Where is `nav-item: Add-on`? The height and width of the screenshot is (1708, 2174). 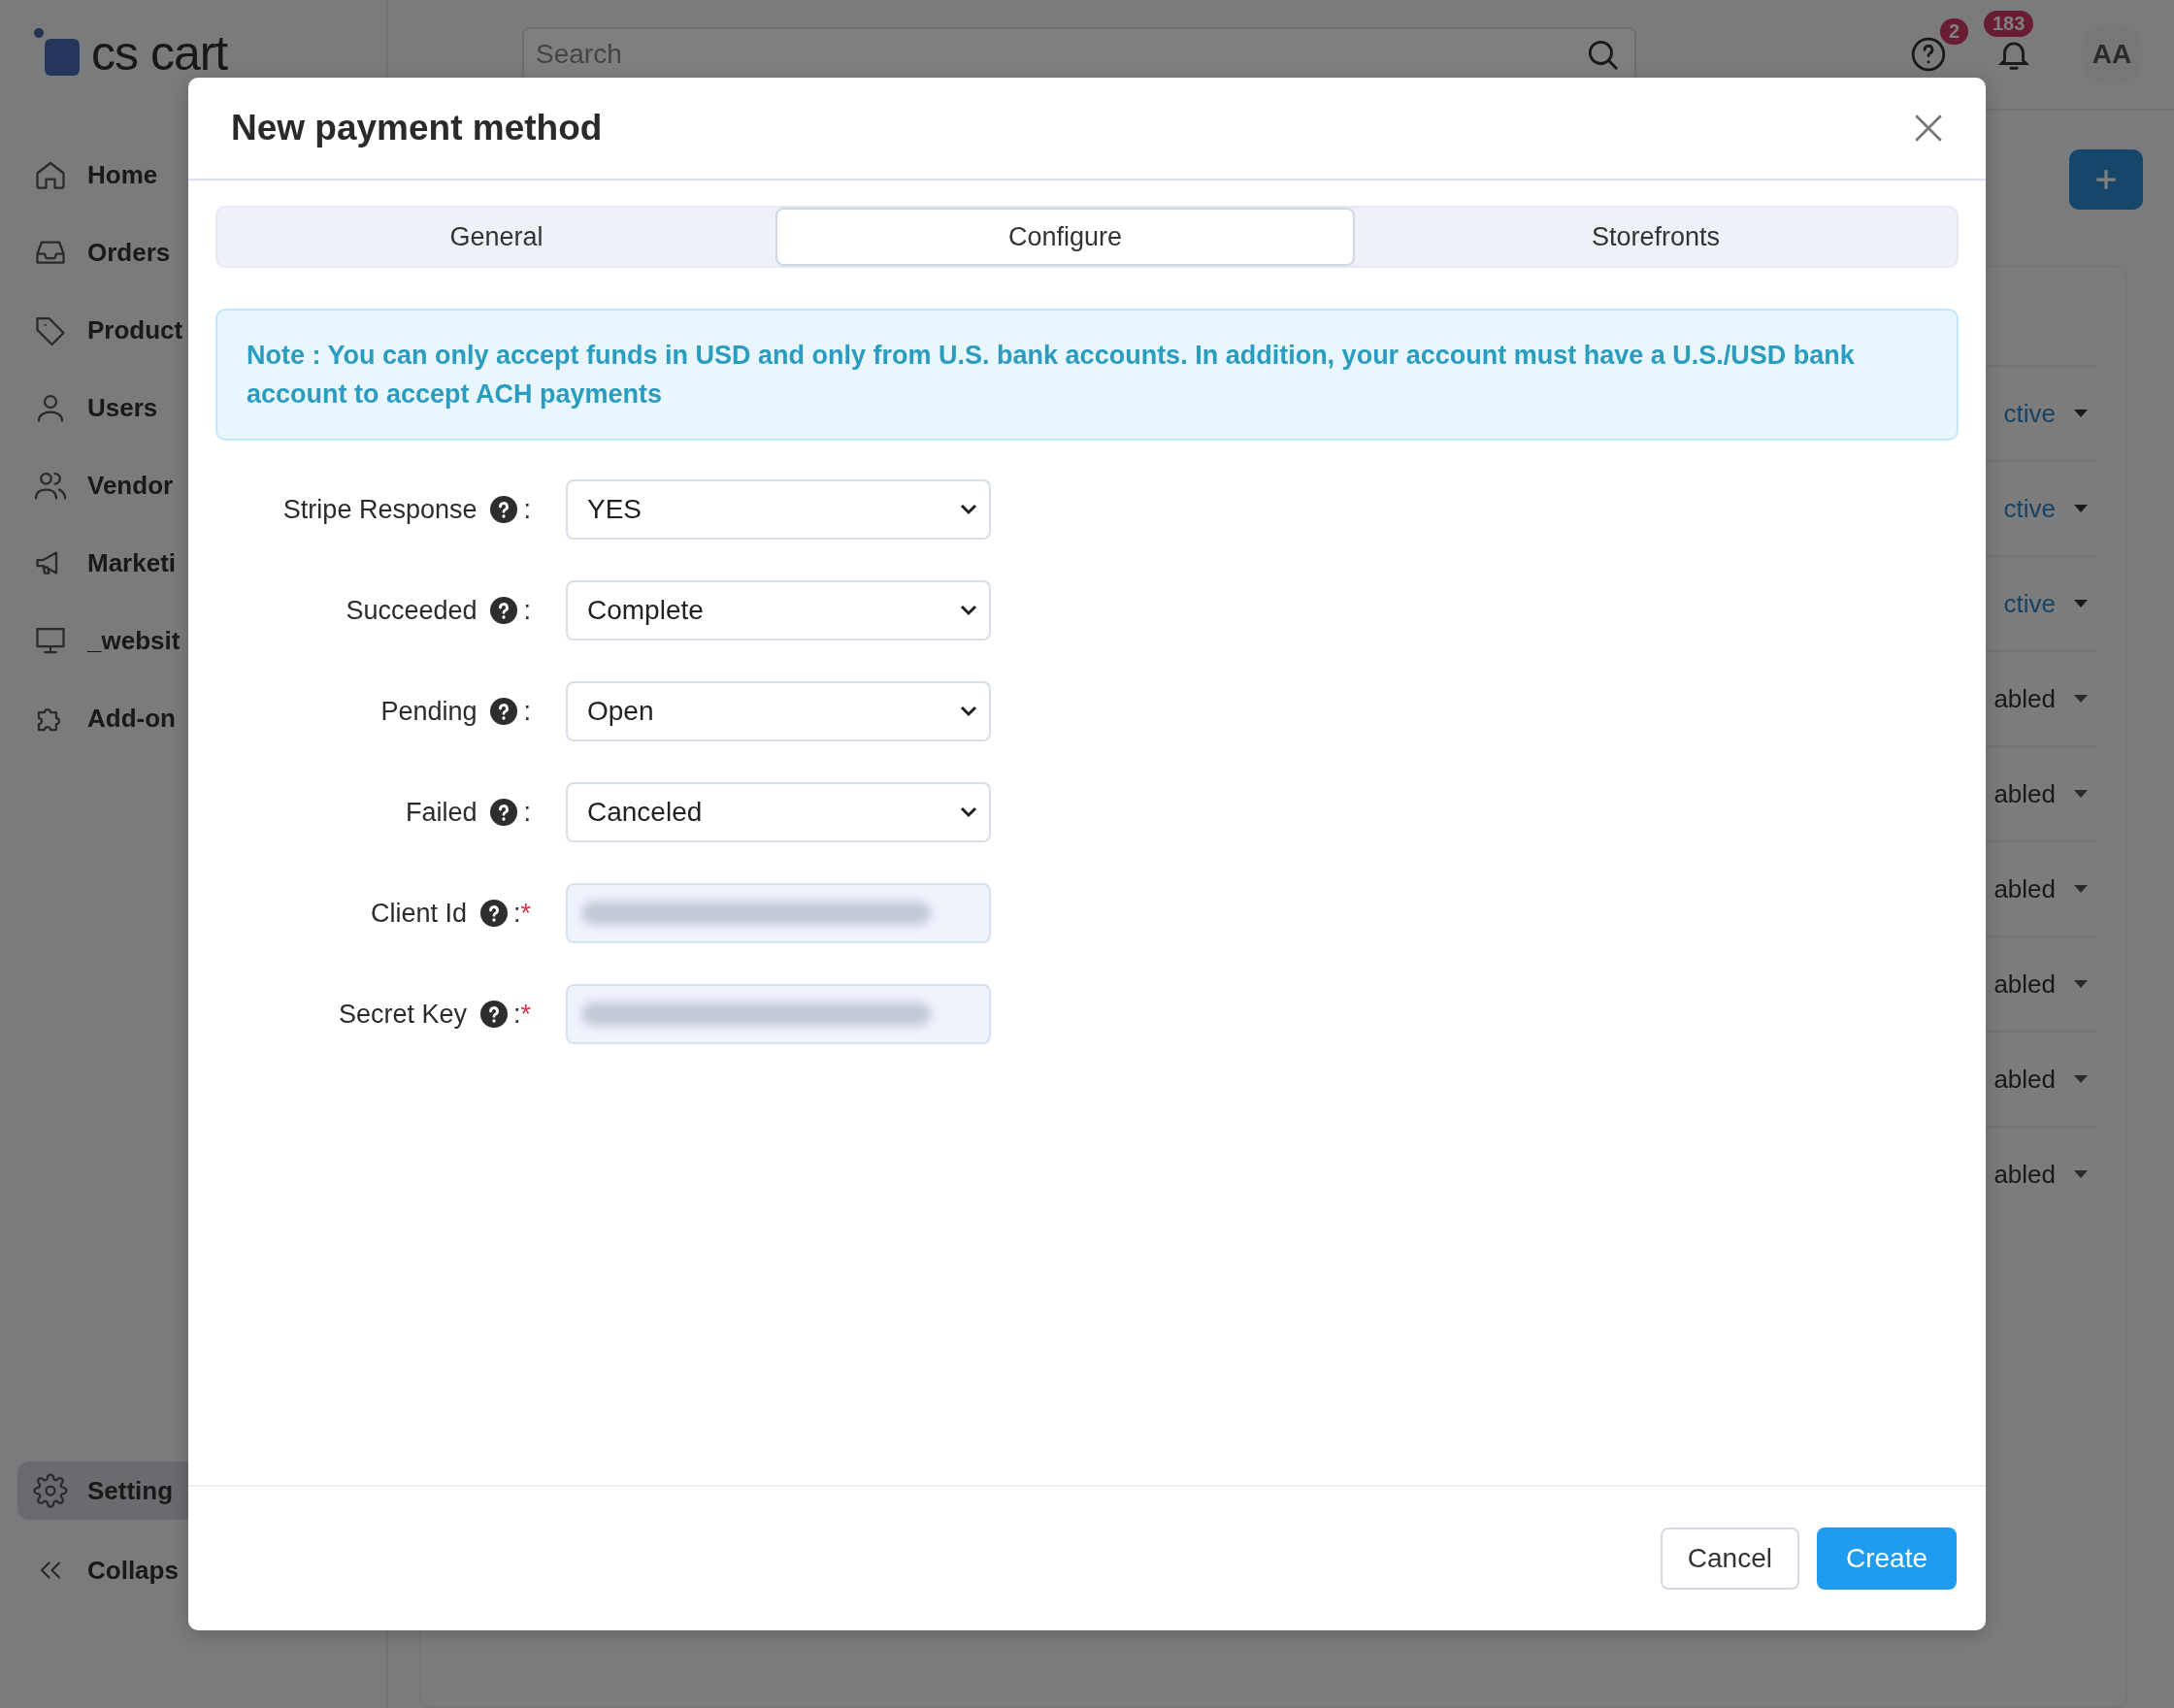
nav-item: Add-on is located at coordinates (182, 718).